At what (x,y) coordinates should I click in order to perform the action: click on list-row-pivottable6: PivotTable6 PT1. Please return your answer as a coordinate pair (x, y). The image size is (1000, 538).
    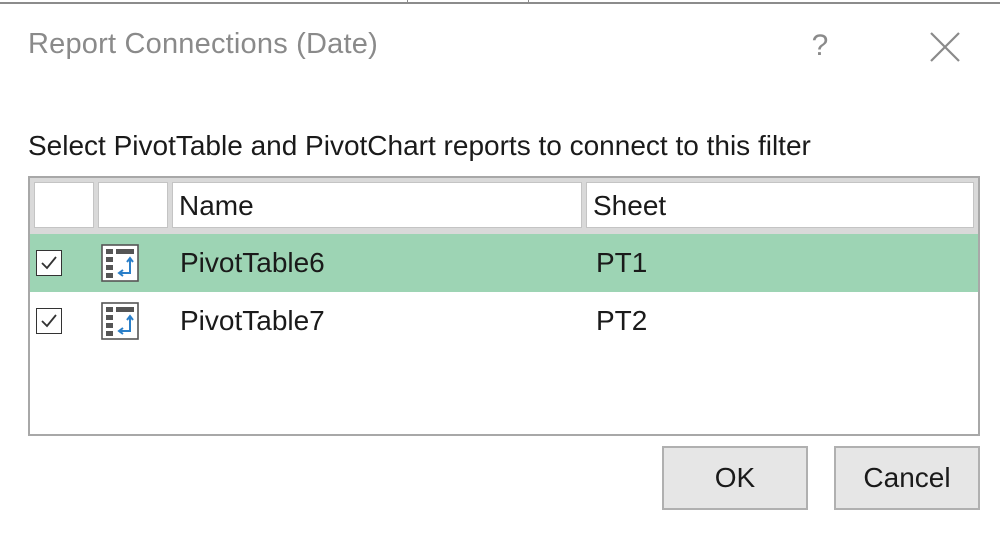
    Looking at the image, I should click on (504, 263).